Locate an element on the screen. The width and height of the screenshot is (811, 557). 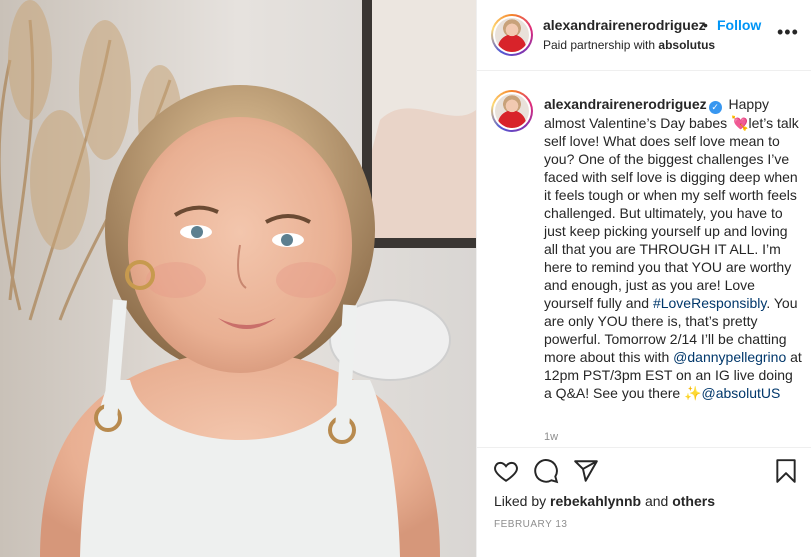
liked-user-link: rebekahlynnb is located at coordinates (595, 501).